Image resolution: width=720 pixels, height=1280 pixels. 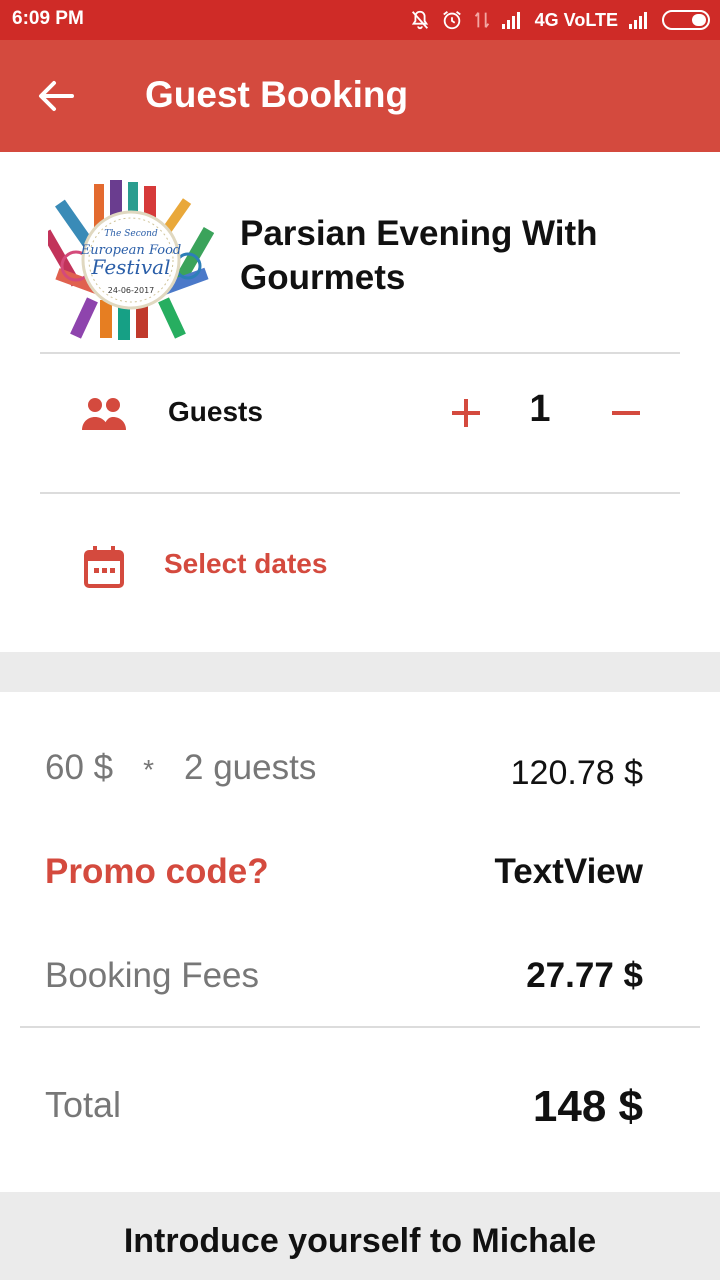 I want to click on status-bar: 6:09 PM 4G VoLTE, so click(x=360, y=20).